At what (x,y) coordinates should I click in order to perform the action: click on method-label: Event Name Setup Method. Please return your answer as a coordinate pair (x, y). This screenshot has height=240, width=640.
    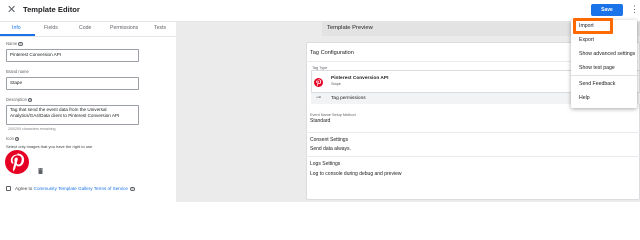
    Looking at the image, I should click on (333, 115).